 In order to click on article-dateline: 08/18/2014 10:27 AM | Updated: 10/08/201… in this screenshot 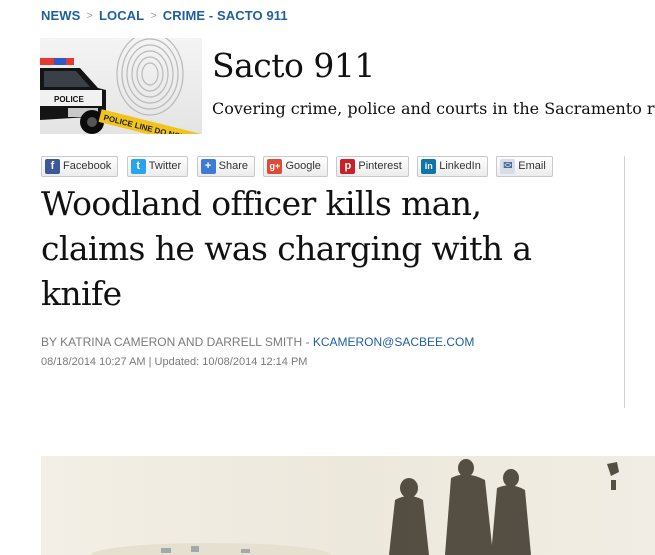, I will do `click(174, 362)`.